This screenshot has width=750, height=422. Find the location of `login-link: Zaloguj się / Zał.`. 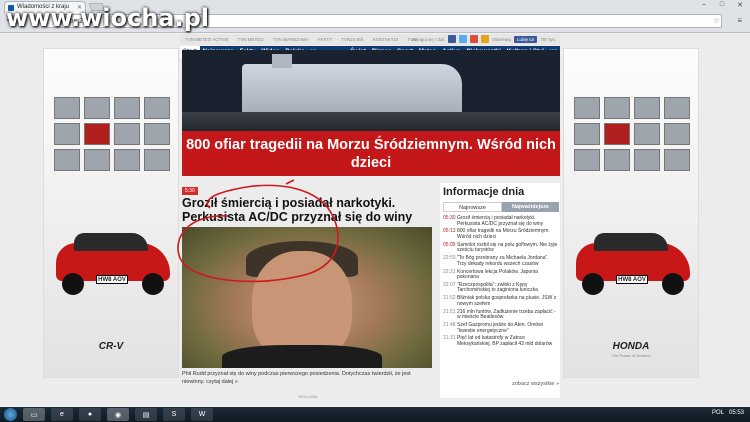

login-link: Zaloguj się / Zał. is located at coordinates (428, 39).